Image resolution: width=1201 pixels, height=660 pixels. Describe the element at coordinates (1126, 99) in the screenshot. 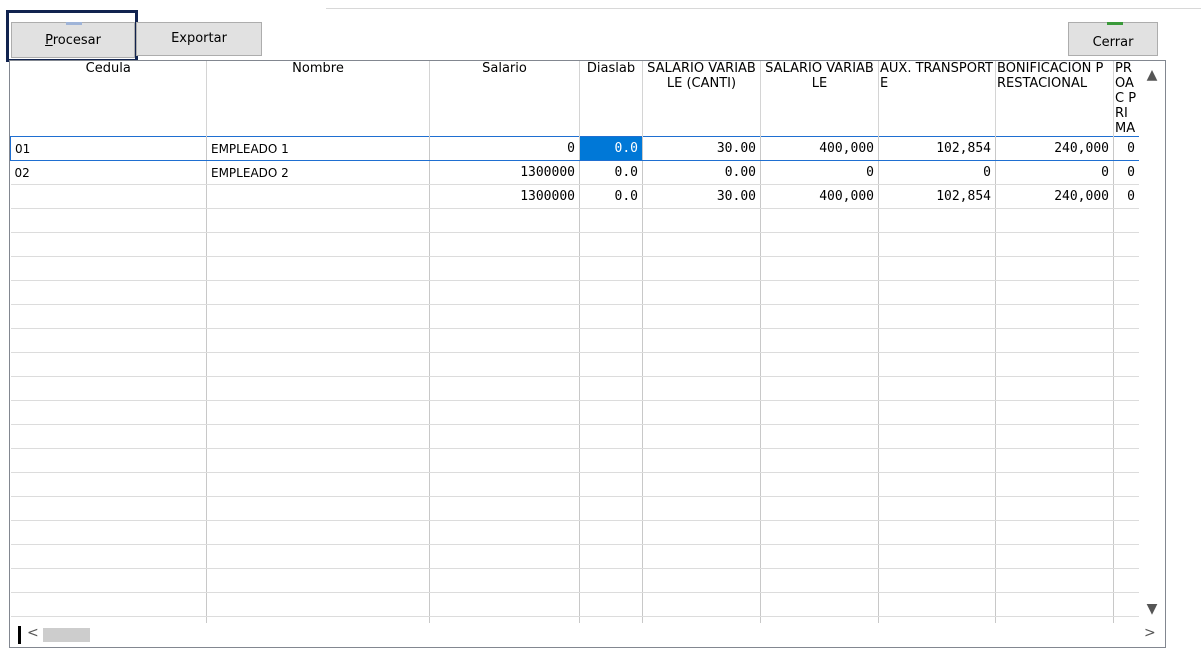

I see `column-header-proac-prima: PROAC PRIMA` at that location.